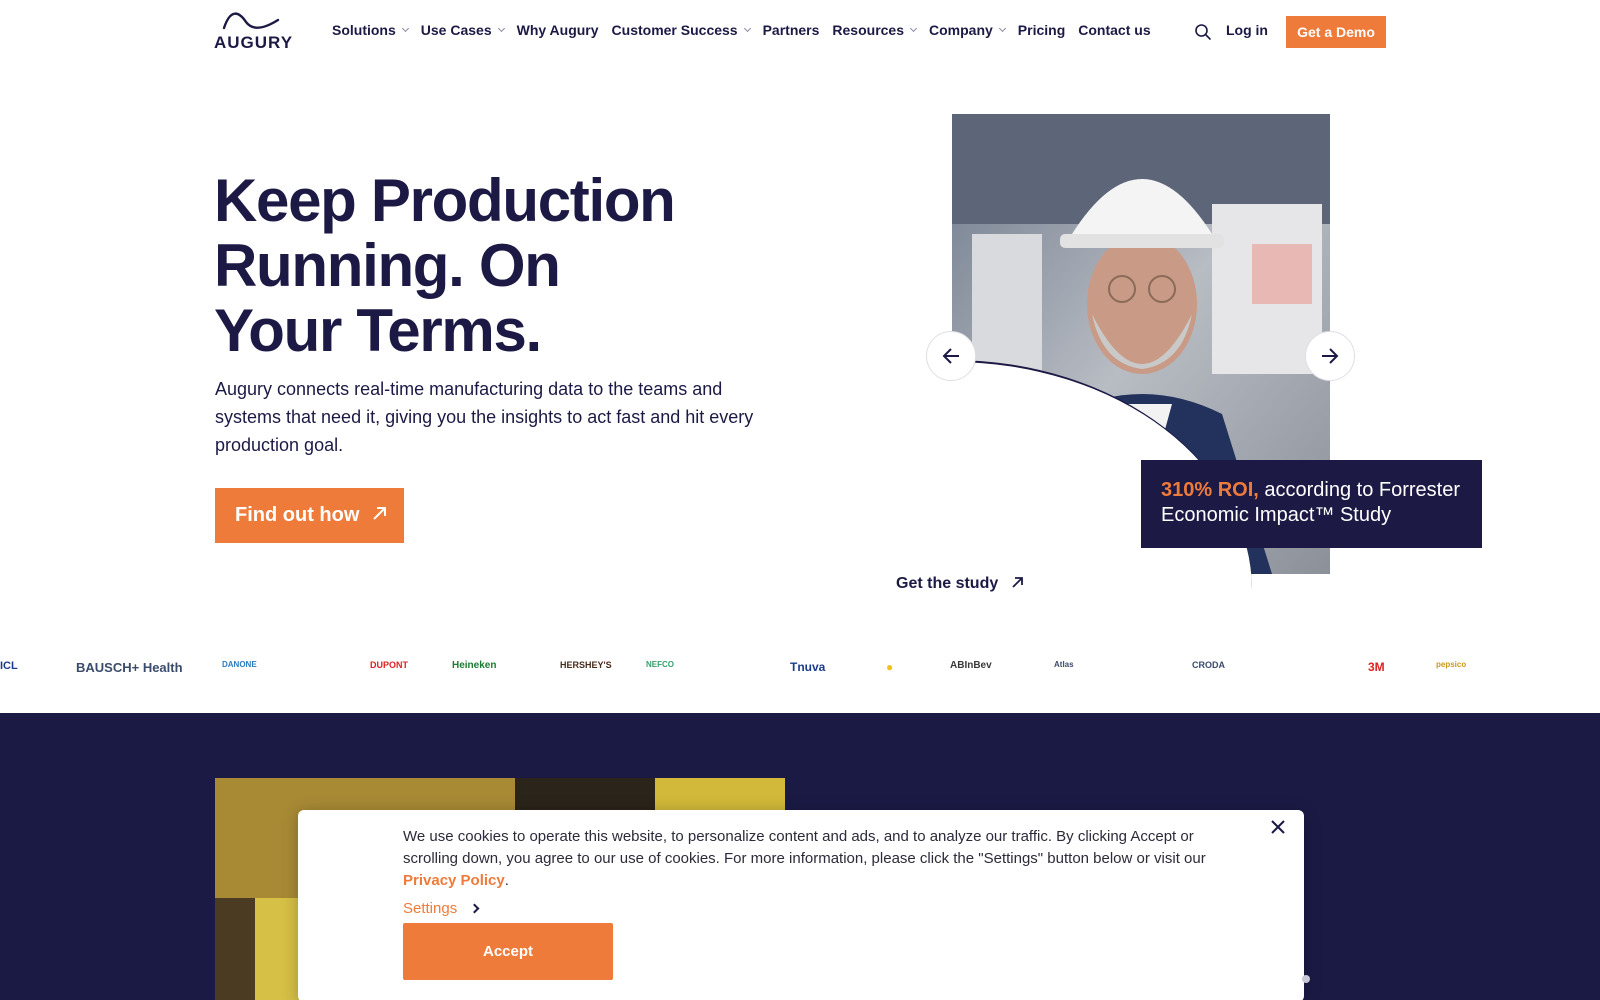 The height and width of the screenshot is (1000, 1600). I want to click on login-link: Log in, so click(1247, 30).